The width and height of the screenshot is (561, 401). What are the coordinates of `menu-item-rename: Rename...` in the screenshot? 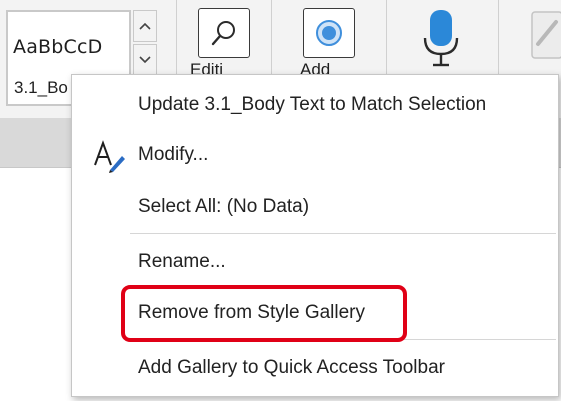 It's located at (315, 262).